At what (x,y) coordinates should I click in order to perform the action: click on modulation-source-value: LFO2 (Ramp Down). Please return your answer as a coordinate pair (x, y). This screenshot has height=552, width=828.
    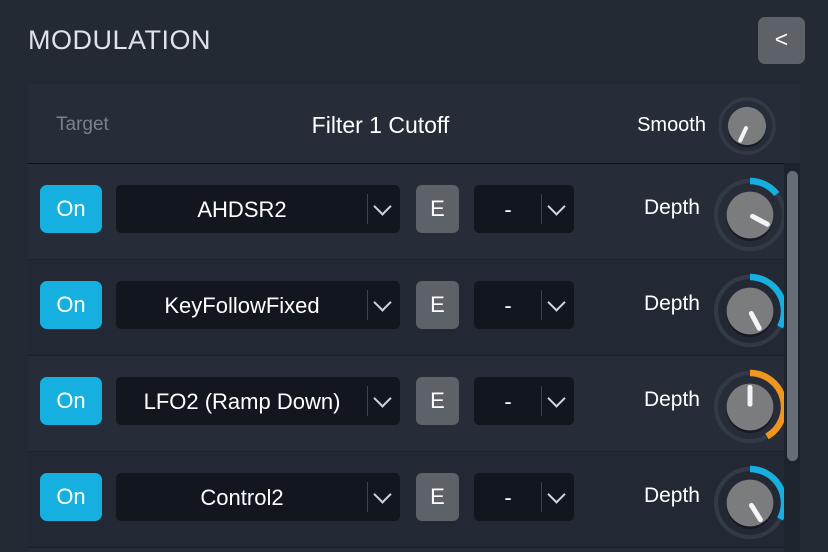
    Looking at the image, I should click on (242, 401).